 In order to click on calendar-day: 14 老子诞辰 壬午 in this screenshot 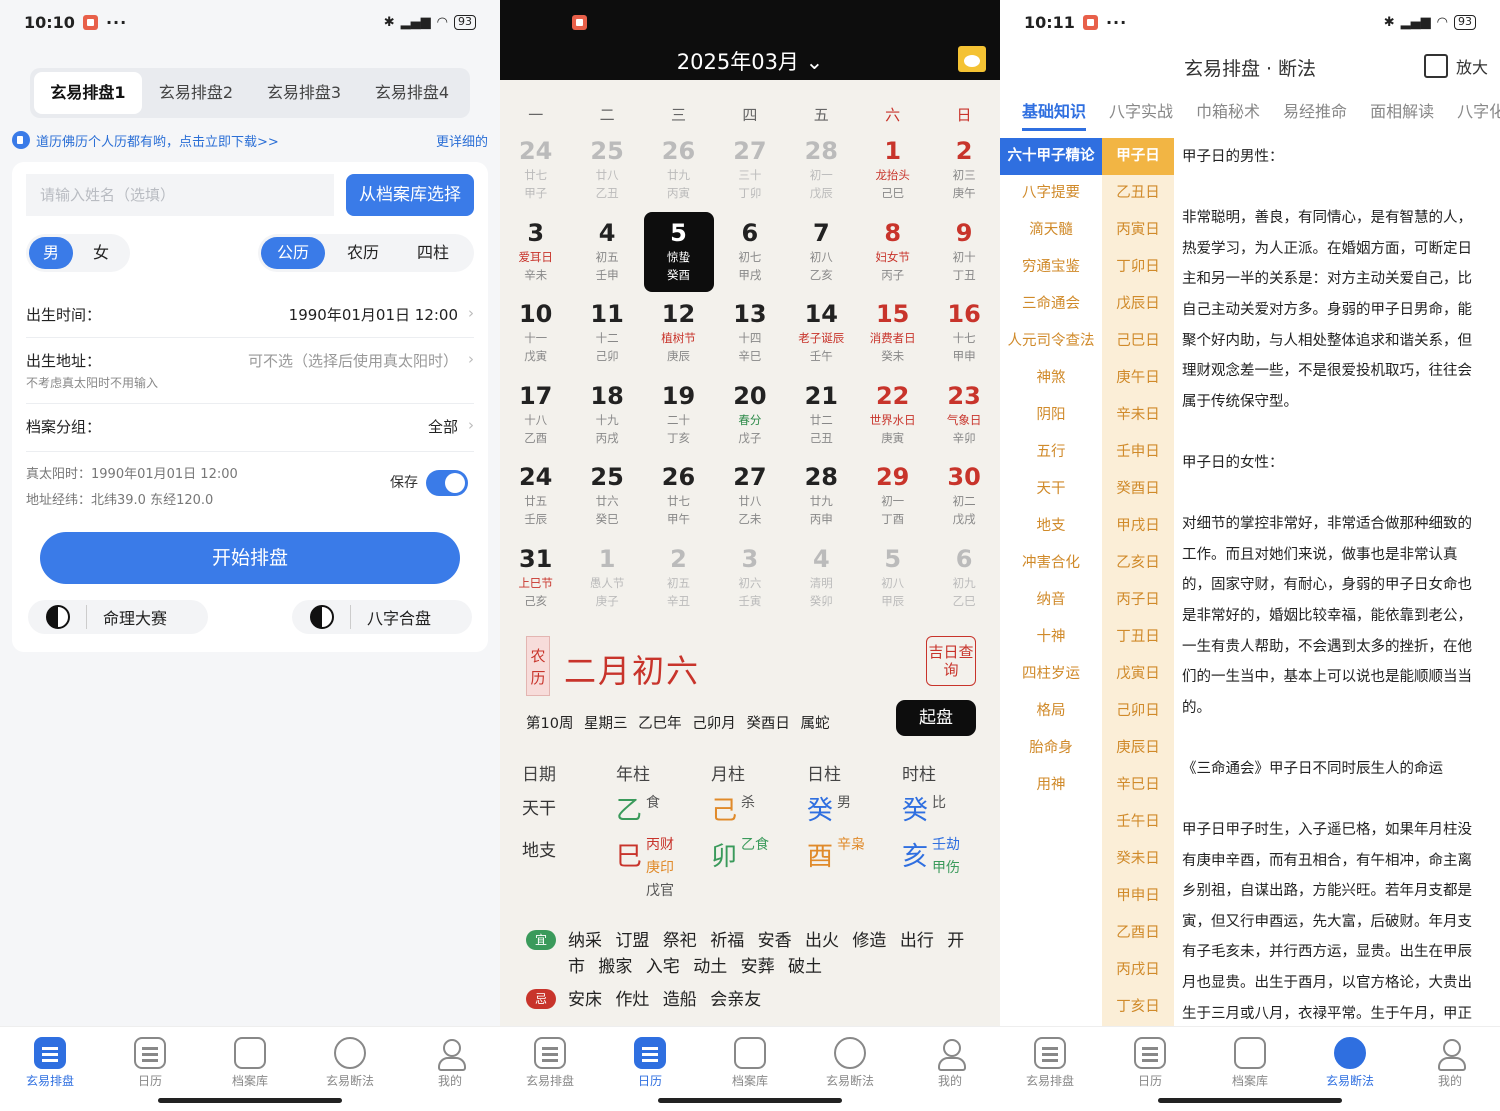, I will do `click(821, 333)`.